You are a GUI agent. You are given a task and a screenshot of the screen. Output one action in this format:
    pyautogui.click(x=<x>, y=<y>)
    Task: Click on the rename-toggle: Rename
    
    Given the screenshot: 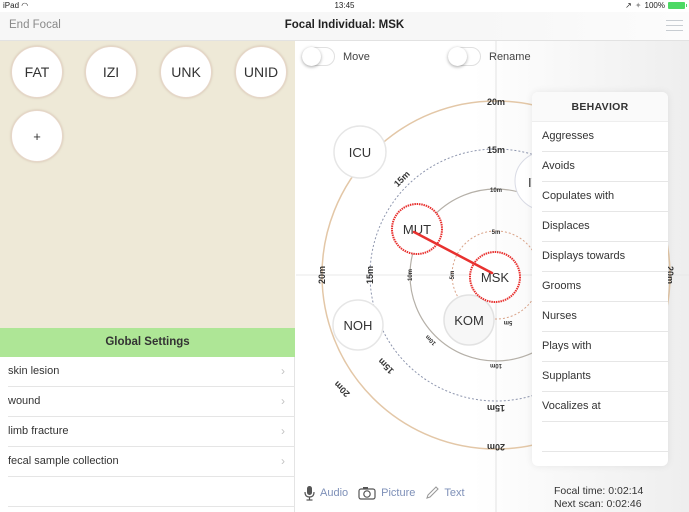 What is the action you would take?
    pyautogui.click(x=489, y=56)
    